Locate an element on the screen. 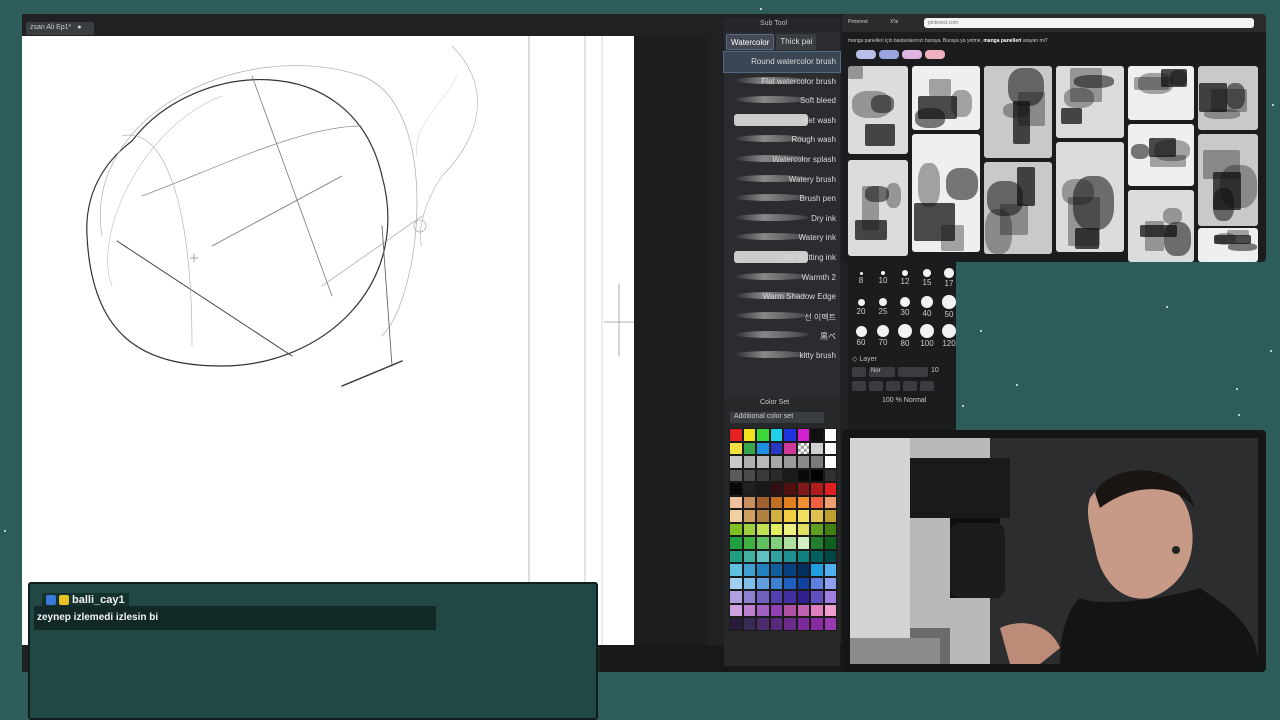 This screenshot has width=1280, height=720. brush-size-option: 8 is located at coordinates (861, 280).